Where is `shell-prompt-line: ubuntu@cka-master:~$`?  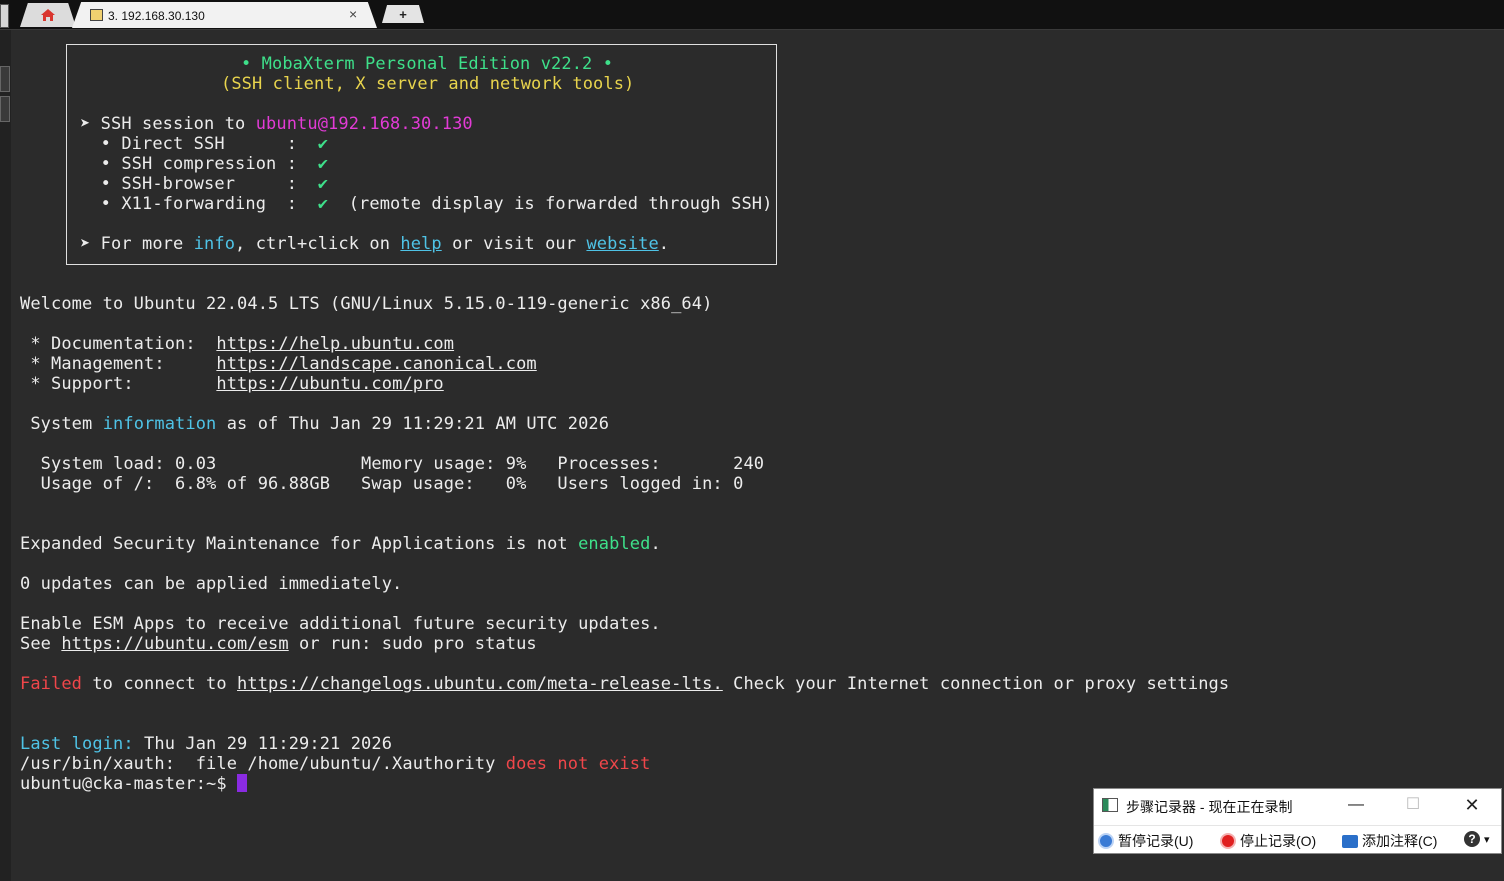 shell-prompt-line: ubuntu@cka-master:~$ is located at coordinates (134, 784).